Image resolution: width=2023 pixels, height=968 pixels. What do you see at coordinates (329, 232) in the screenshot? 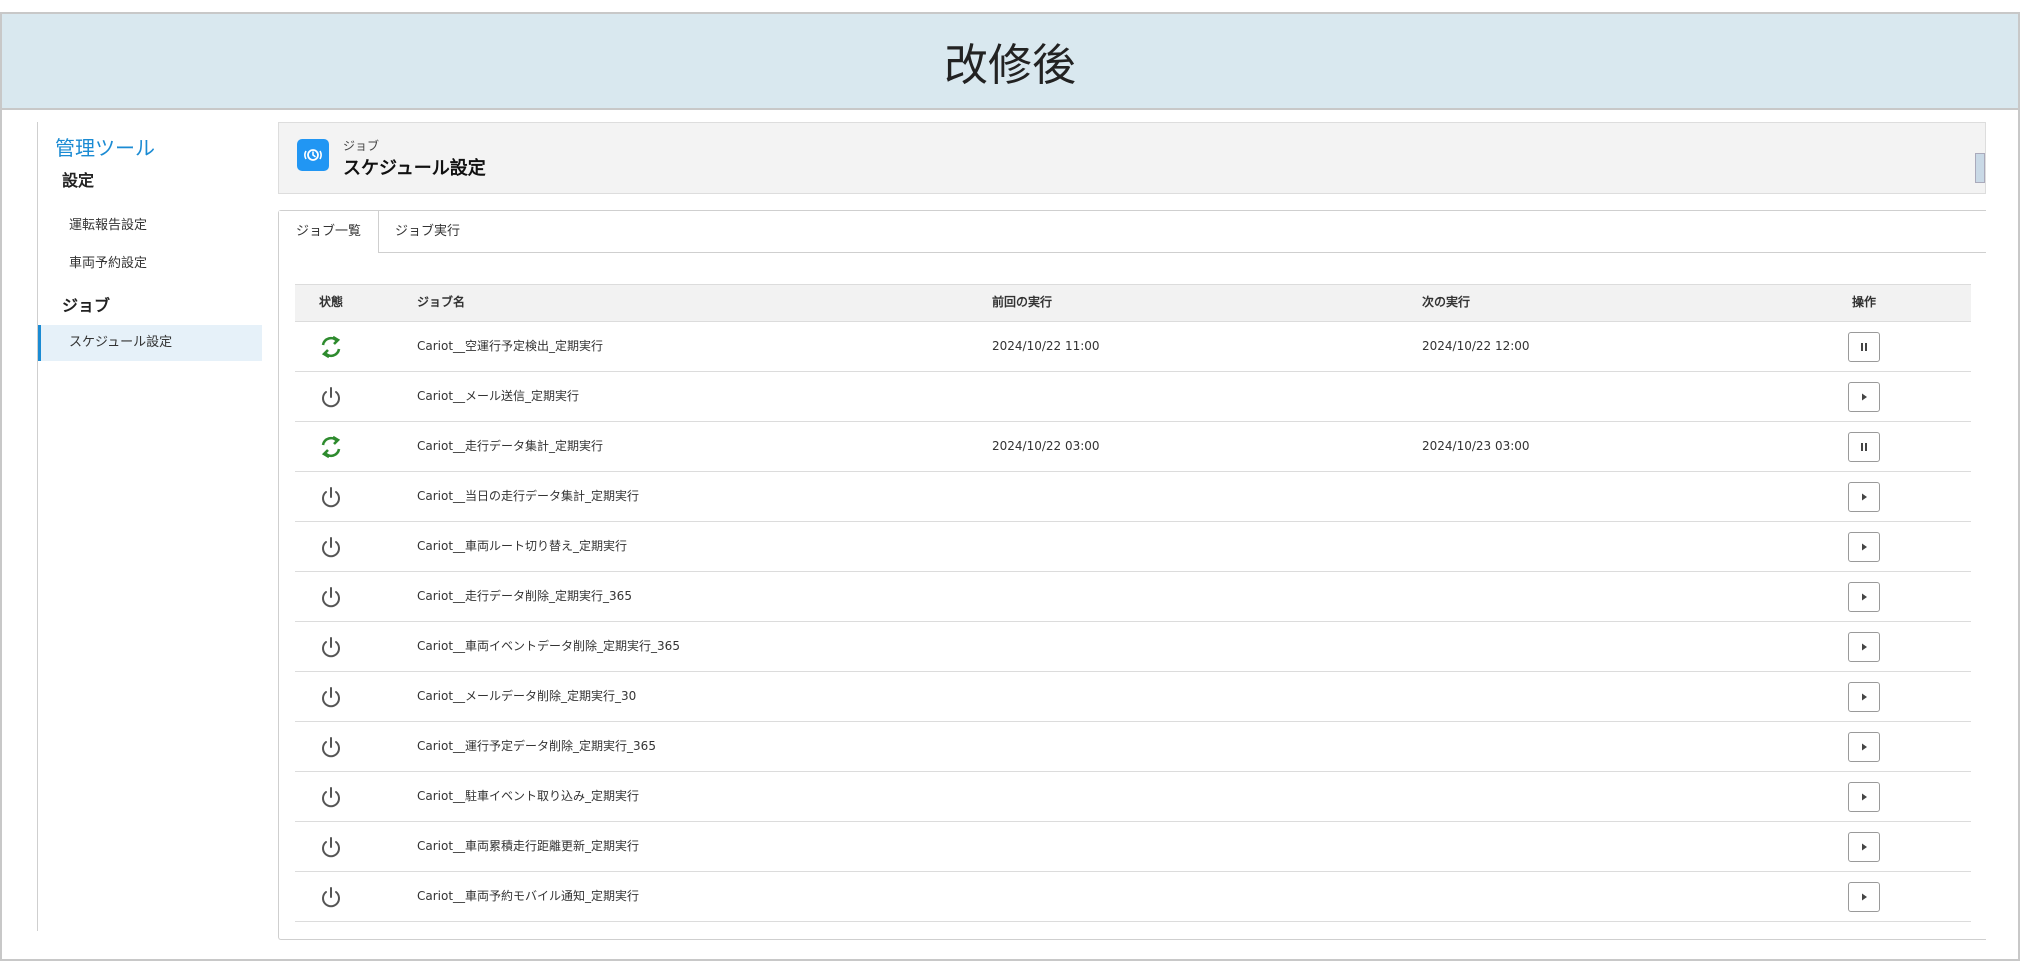
I see `tab-job-list: ジョブ一覧` at bounding box center [329, 232].